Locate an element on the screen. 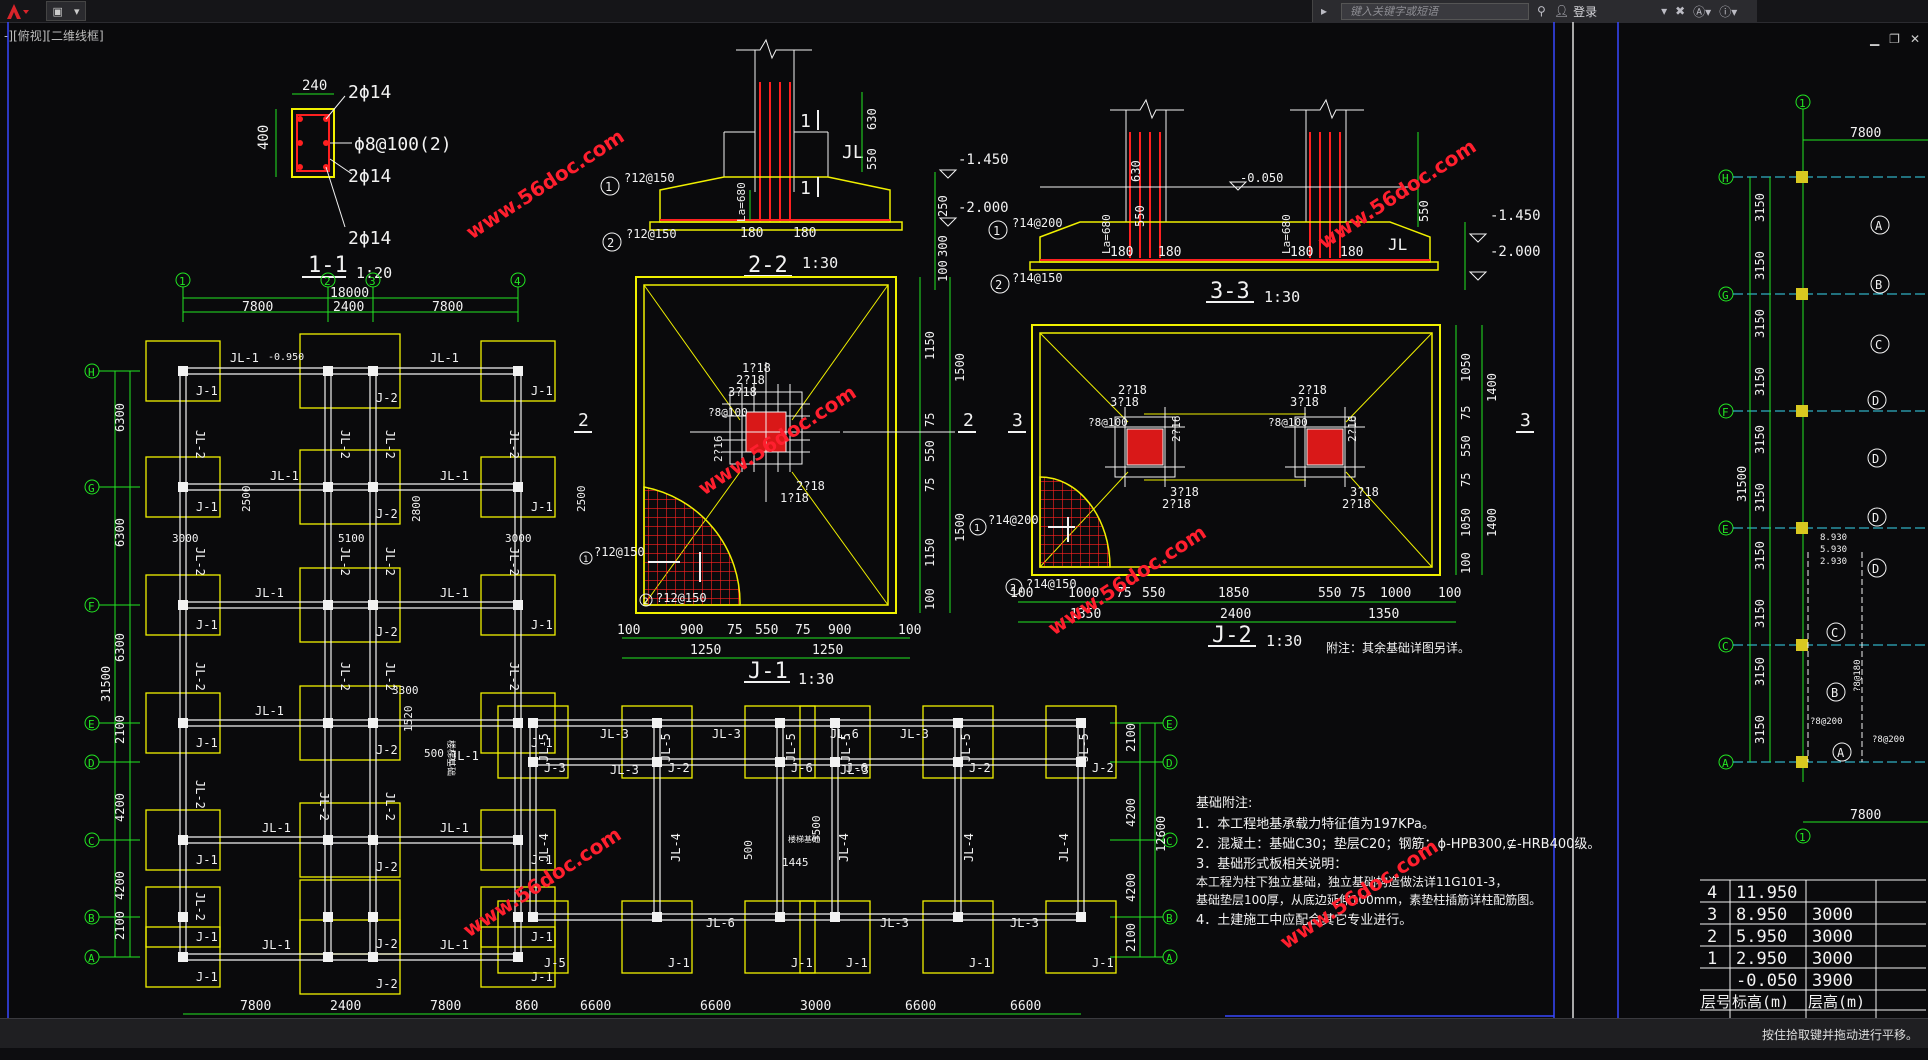 The width and height of the screenshot is (1928, 1060). login-button: 登录 is located at coordinates (1613, 11).